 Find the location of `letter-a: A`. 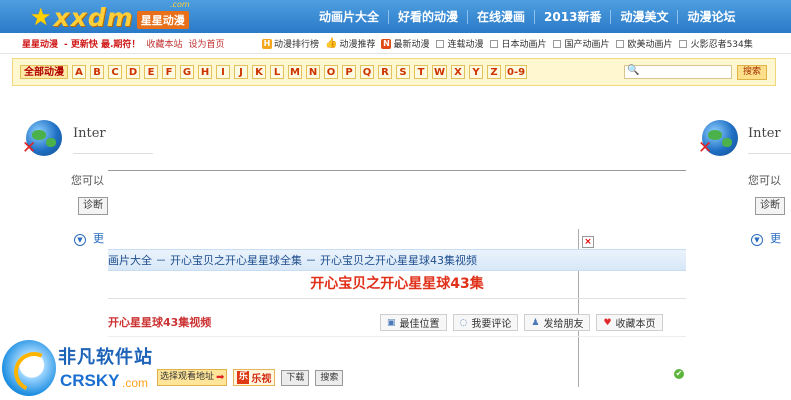

letter-a: A is located at coordinates (79, 72).